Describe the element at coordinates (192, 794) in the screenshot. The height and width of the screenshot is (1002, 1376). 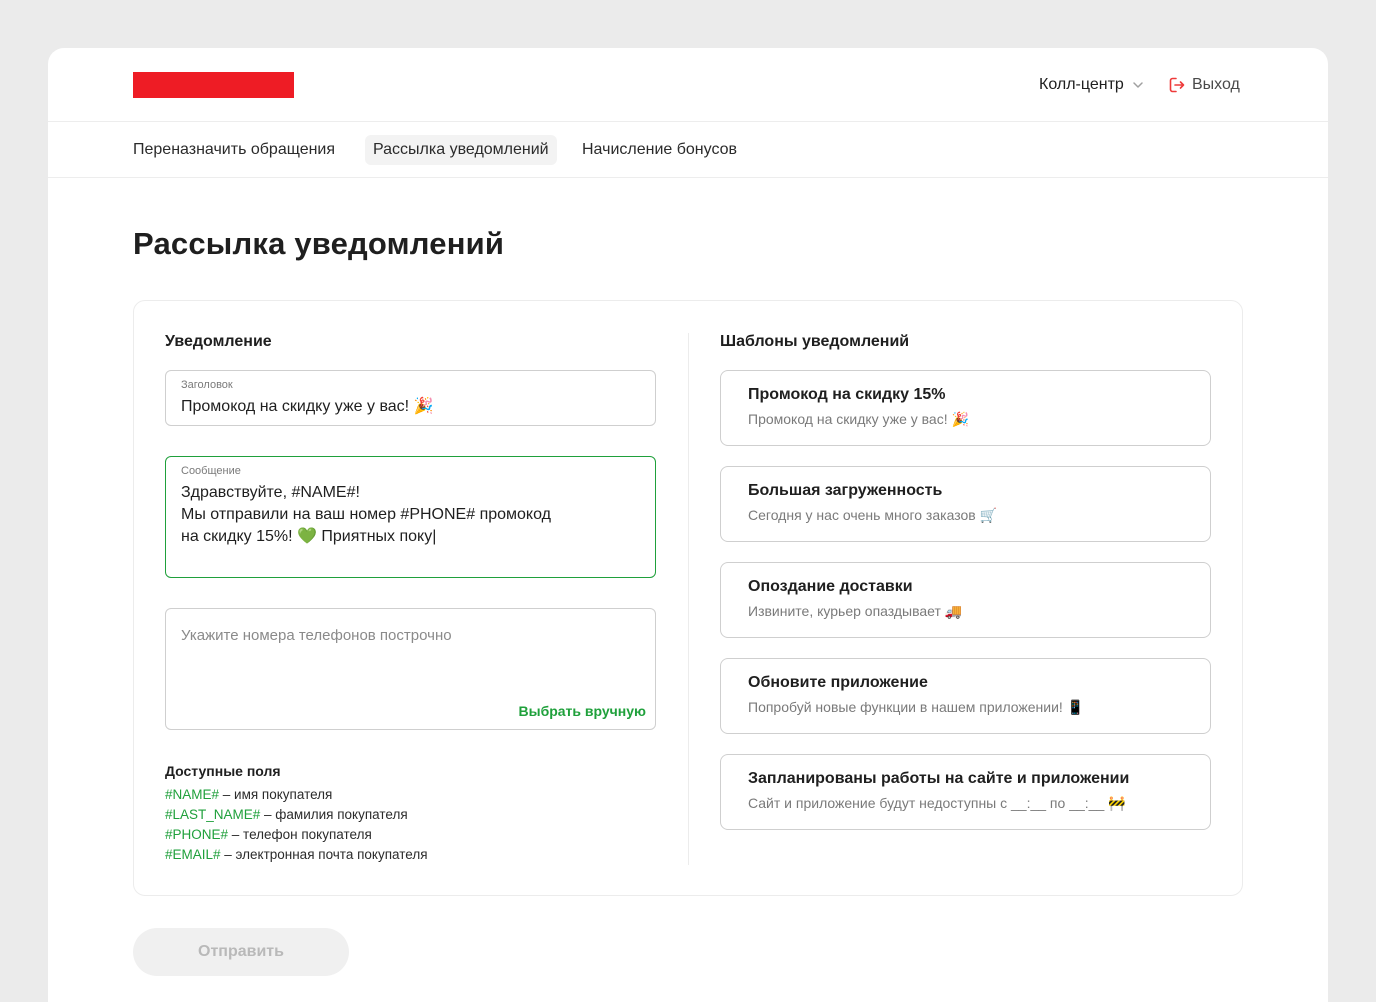
I see `field-tag: #NAME#` at that location.